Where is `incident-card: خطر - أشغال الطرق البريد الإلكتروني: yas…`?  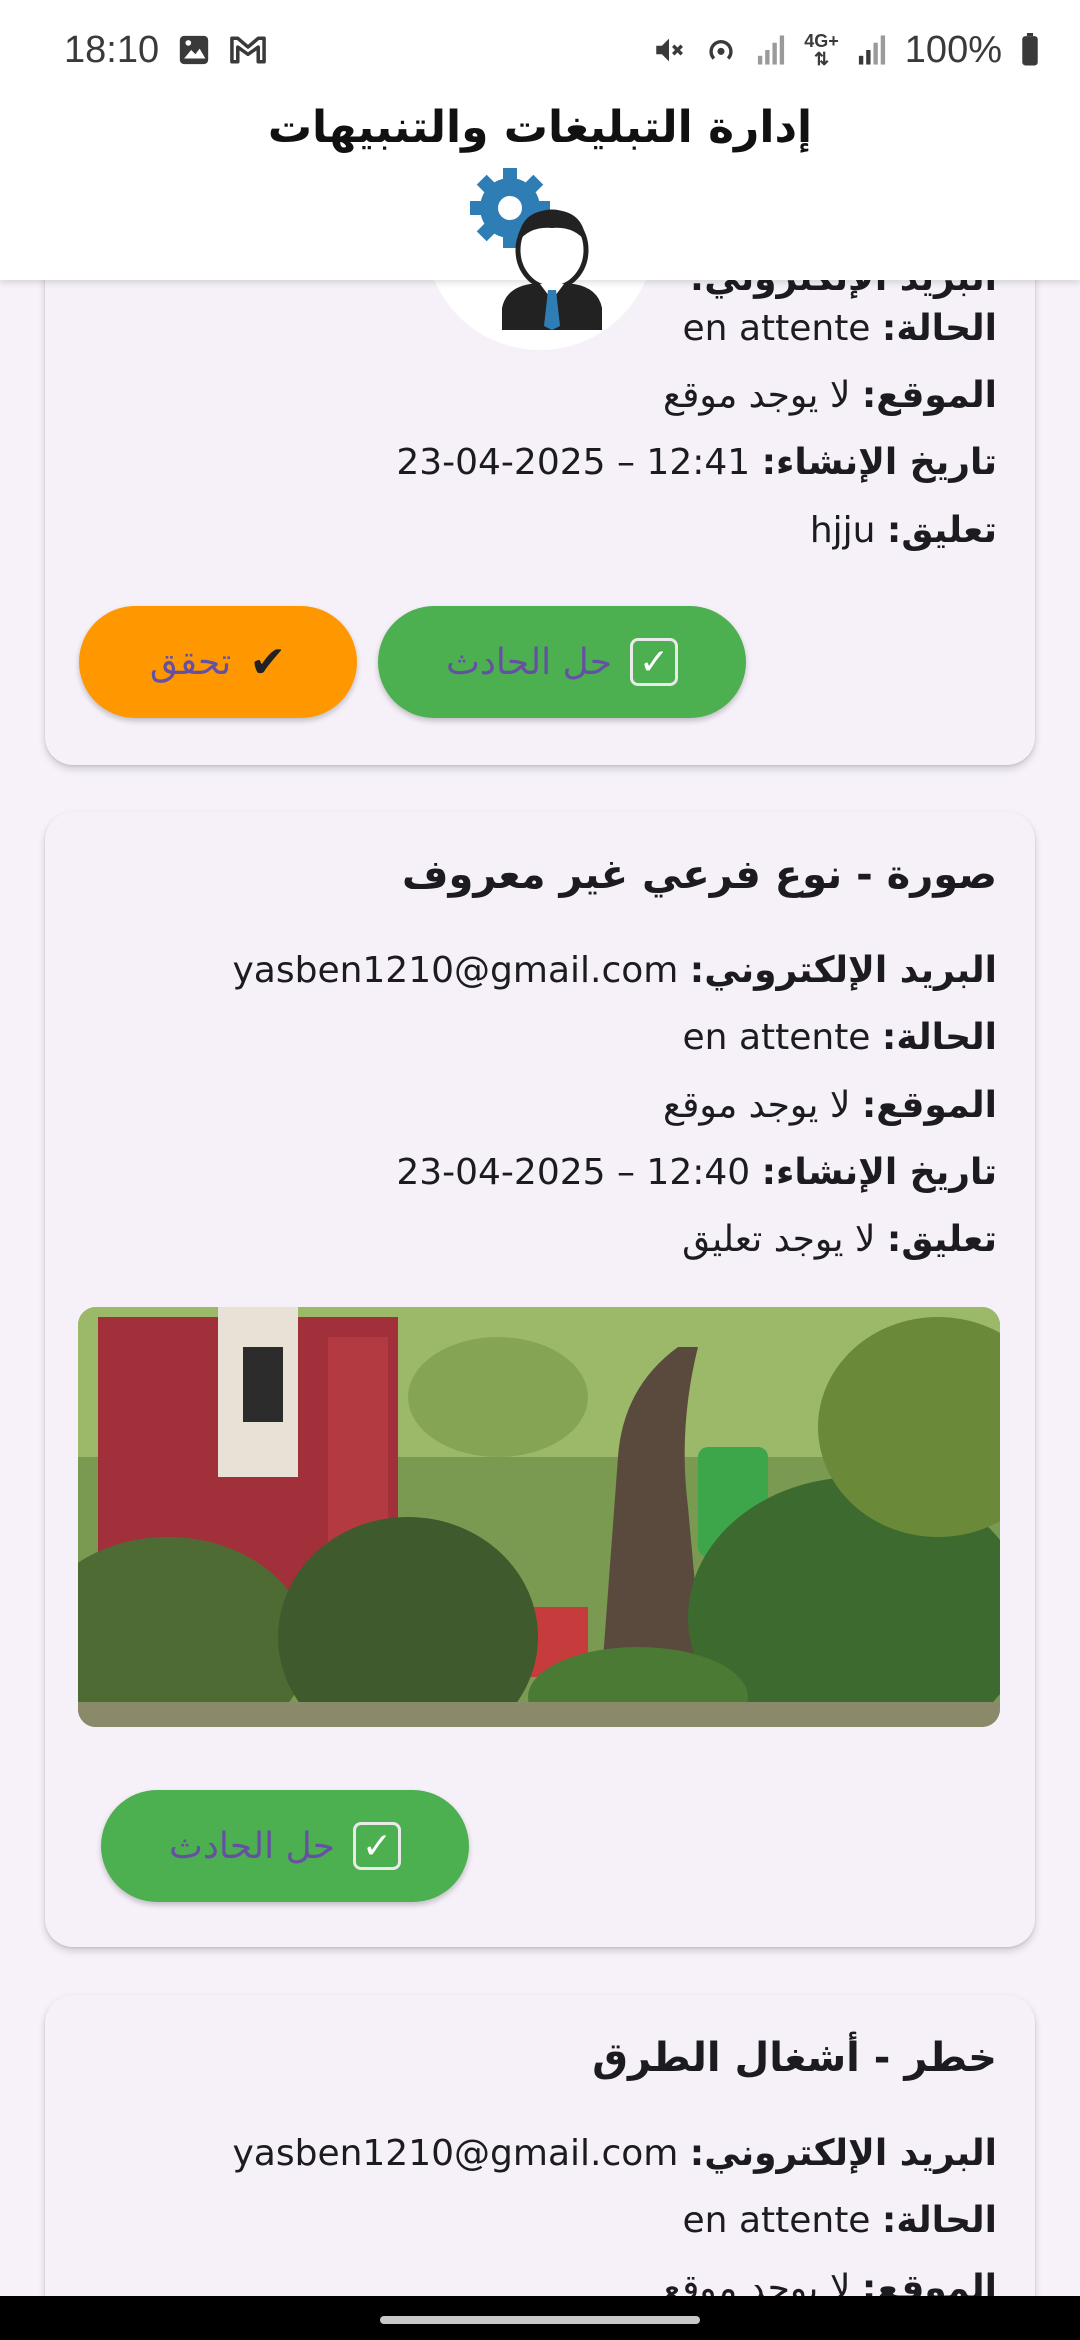
incident-card: خطر - أشغال الطرق البريد الإلكتروني: yas… is located at coordinates (540, 2145).